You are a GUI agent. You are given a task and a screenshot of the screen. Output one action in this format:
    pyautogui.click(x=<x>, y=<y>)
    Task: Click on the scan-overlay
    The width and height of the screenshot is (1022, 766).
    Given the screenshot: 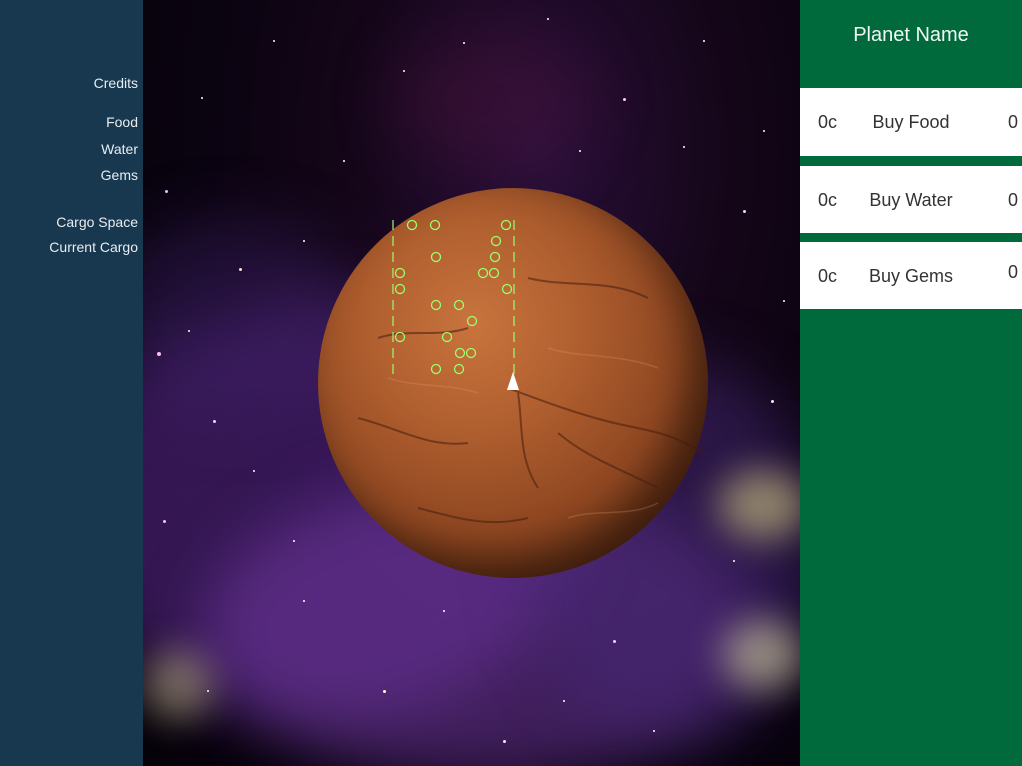 What is the action you would take?
    pyautogui.click(x=453, y=298)
    